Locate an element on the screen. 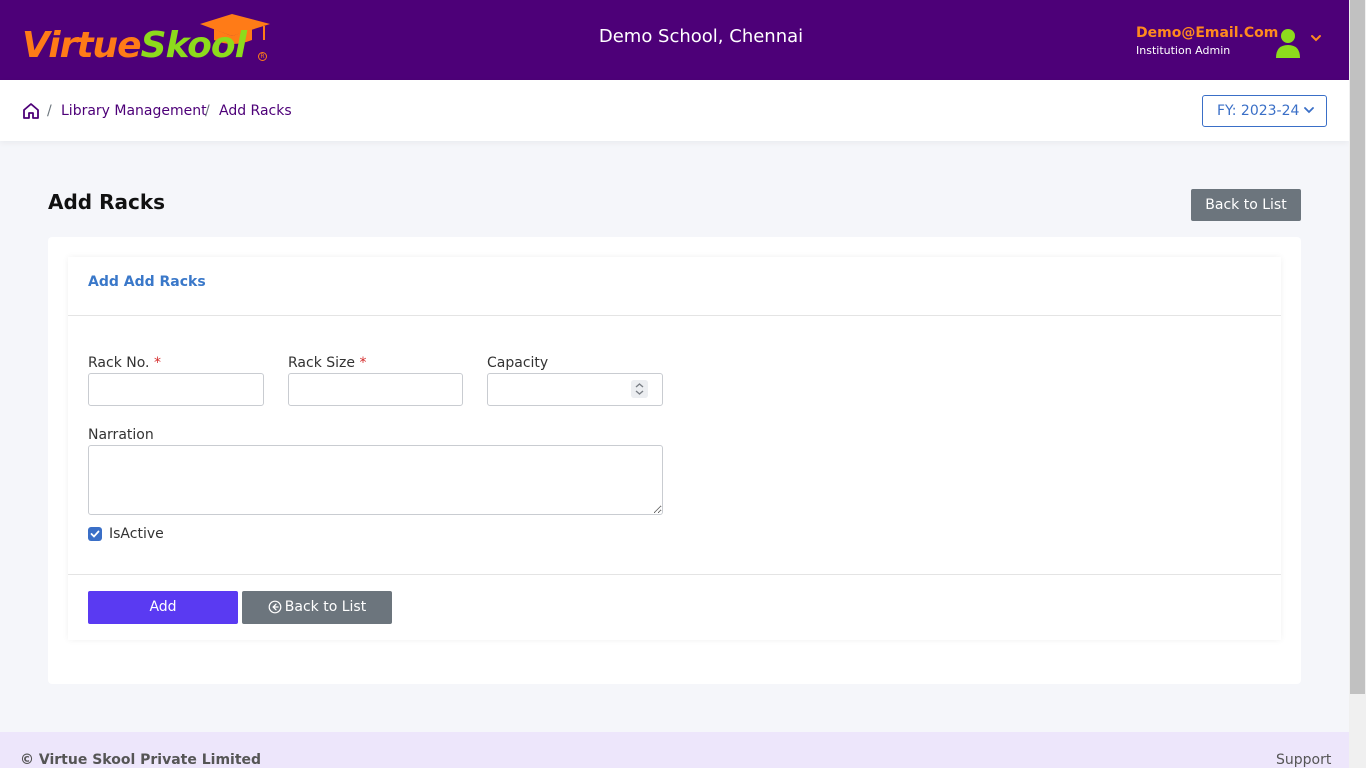  user-email: Demo@Email.Com is located at coordinates (1207, 33).